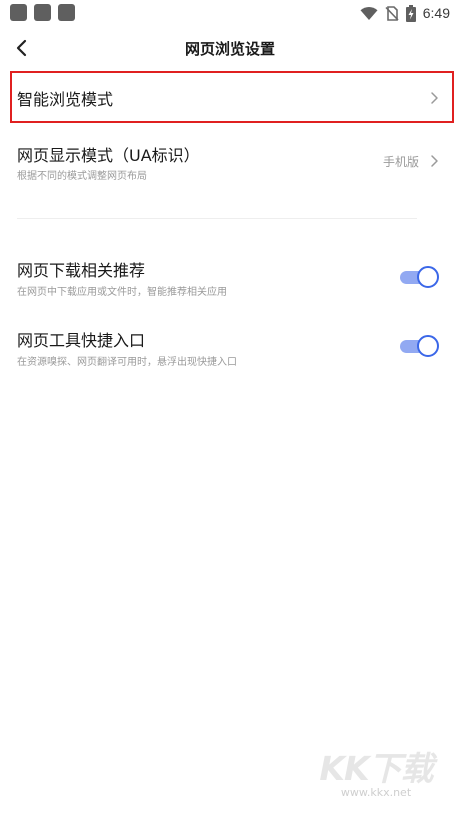 This screenshot has width=460, height=817. Describe the element at coordinates (436, 13) in the screenshot. I see `status-time: 6:49` at that location.